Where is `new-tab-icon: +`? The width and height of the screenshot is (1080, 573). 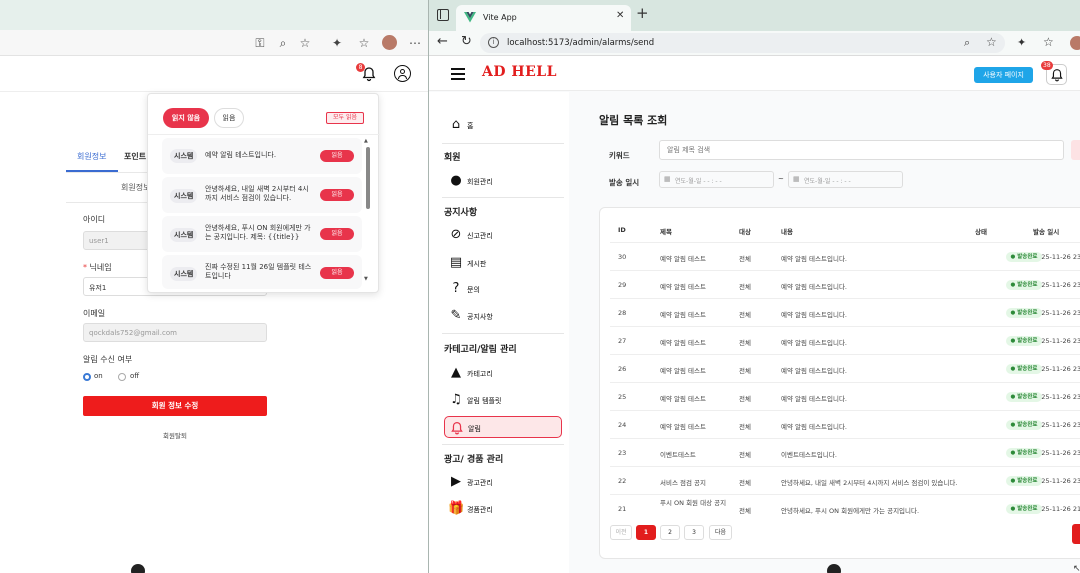
new-tab-icon: + is located at coordinates (642, 13).